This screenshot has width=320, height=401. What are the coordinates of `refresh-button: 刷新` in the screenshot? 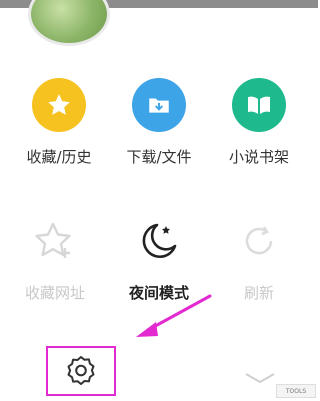 It's located at (259, 258).